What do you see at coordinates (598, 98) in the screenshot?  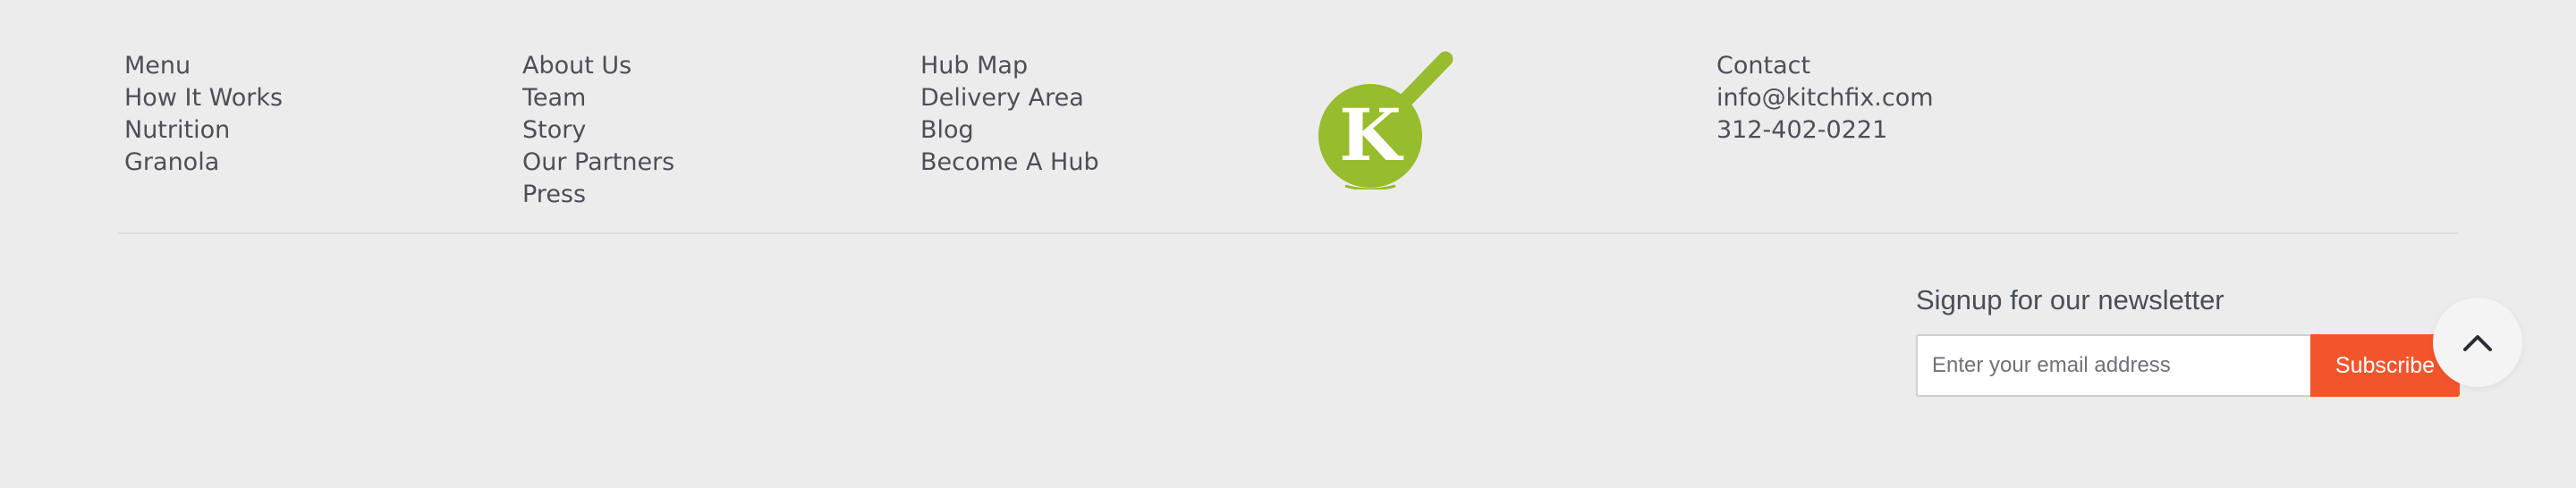 I see `footer-link-team: Team` at bounding box center [598, 98].